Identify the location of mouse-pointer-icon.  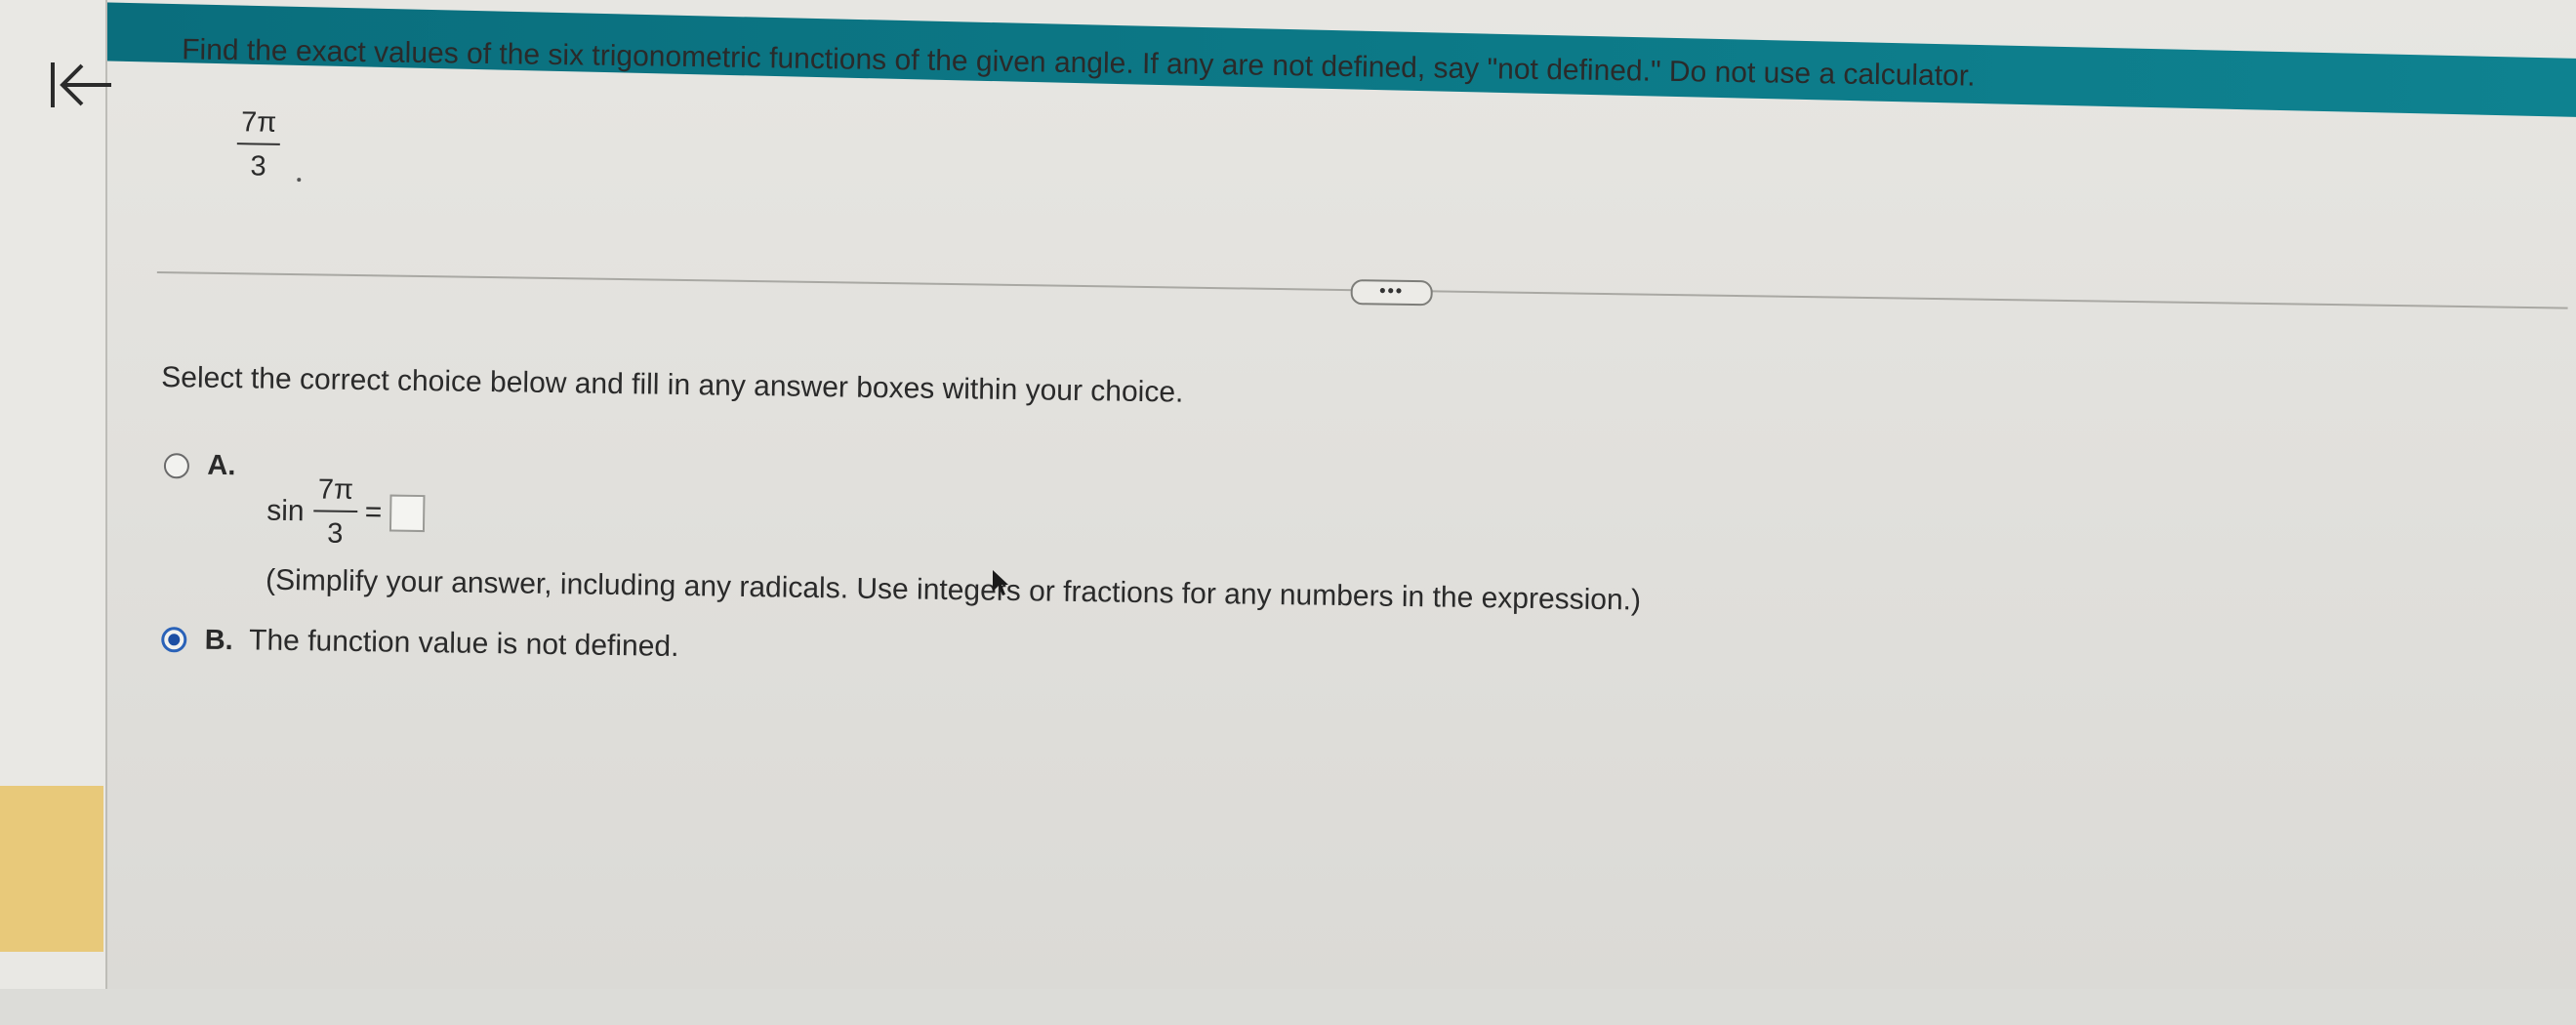
(1000, 582).